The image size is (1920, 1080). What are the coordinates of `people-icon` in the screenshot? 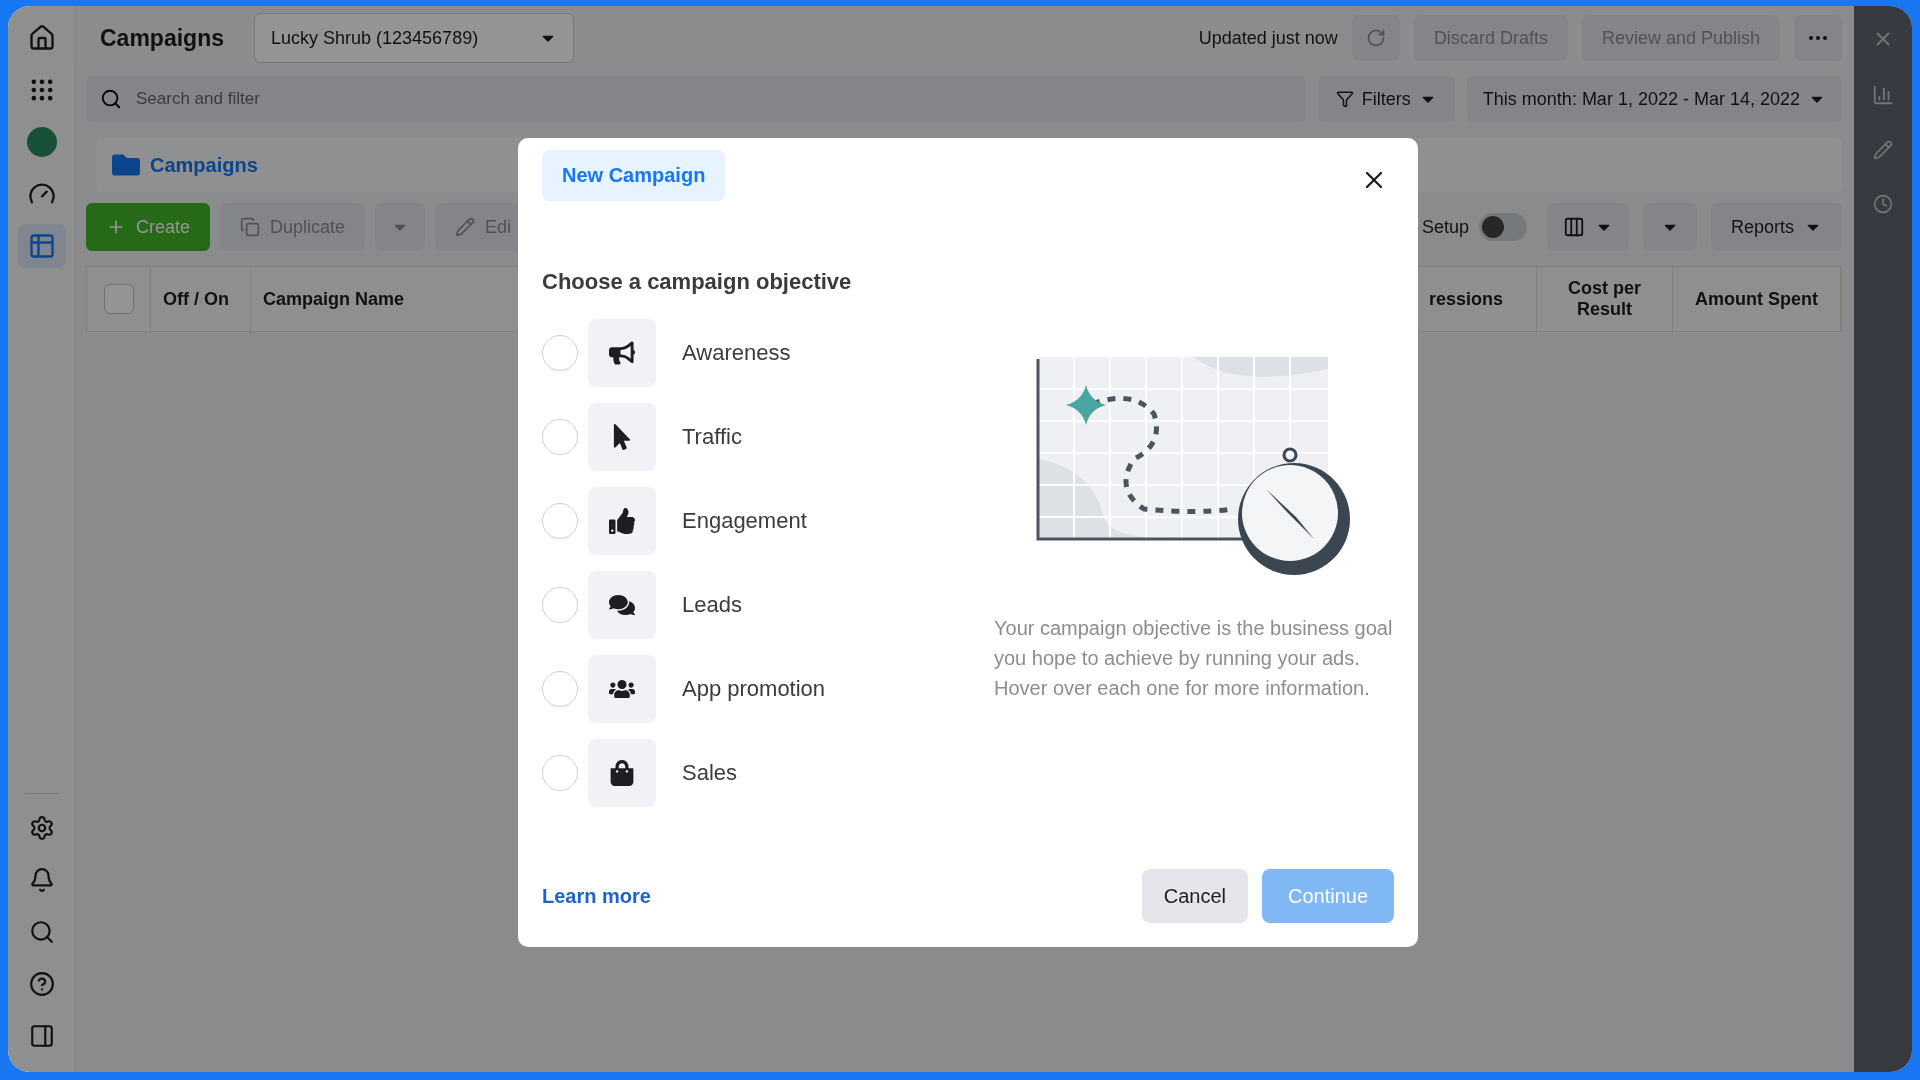 It's located at (622, 689).